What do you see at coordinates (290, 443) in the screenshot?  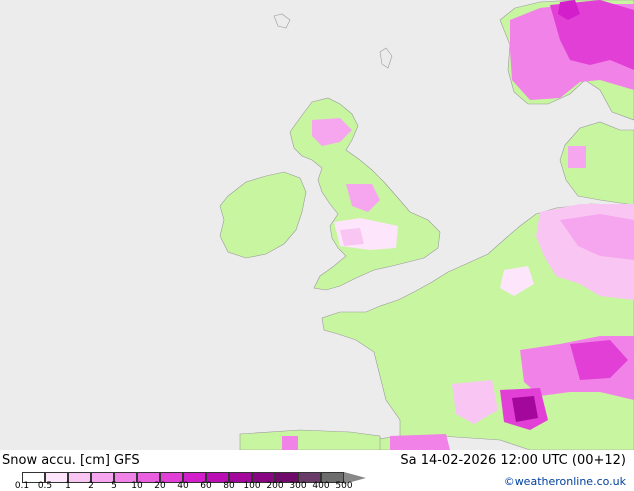 I see `snow-pyrenees-west` at bounding box center [290, 443].